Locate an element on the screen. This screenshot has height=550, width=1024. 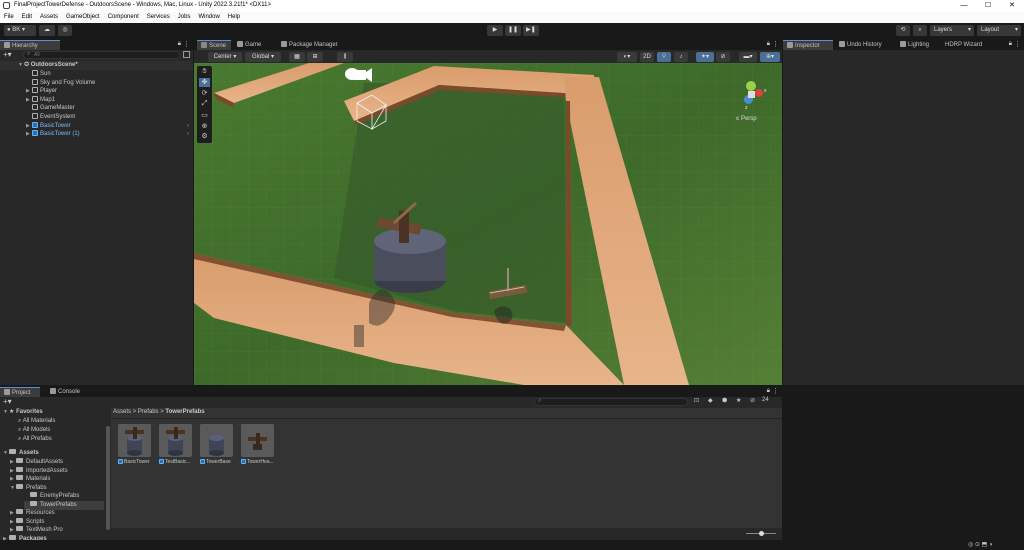
cloud-button: ☁ is located at coordinates (47, 30).